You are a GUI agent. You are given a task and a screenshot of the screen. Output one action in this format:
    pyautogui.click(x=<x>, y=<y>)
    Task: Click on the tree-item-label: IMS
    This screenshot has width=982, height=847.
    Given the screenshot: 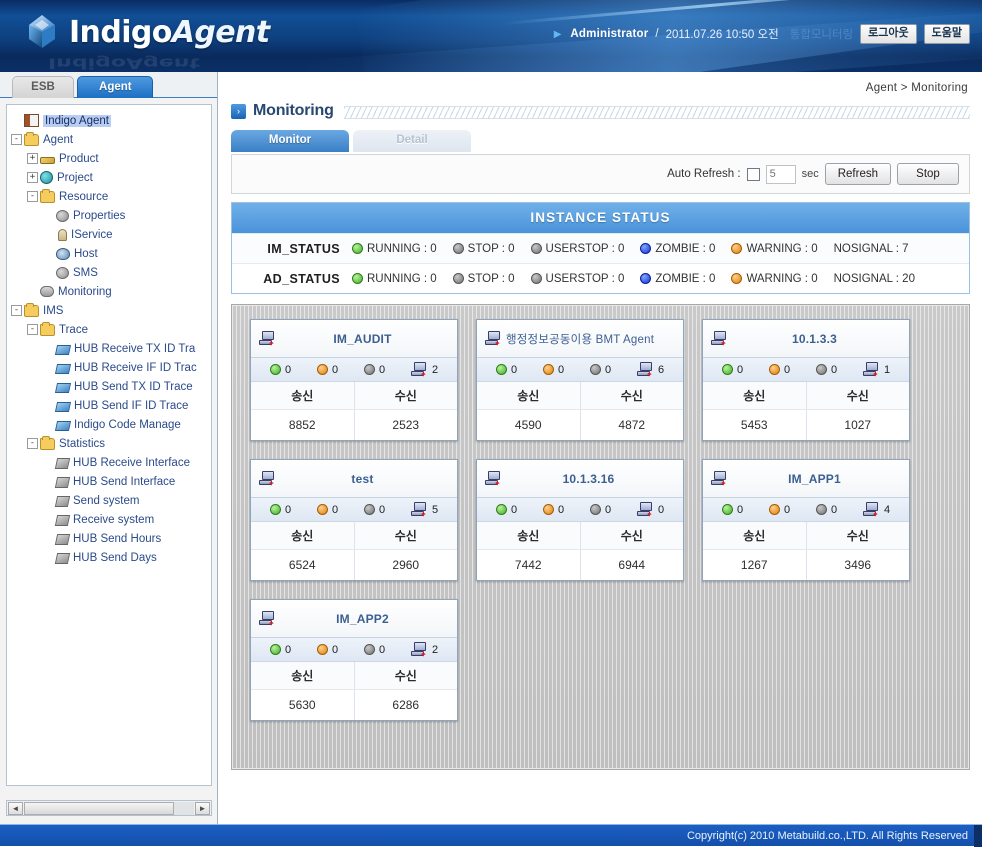 What is the action you would take?
    pyautogui.click(x=53, y=310)
    